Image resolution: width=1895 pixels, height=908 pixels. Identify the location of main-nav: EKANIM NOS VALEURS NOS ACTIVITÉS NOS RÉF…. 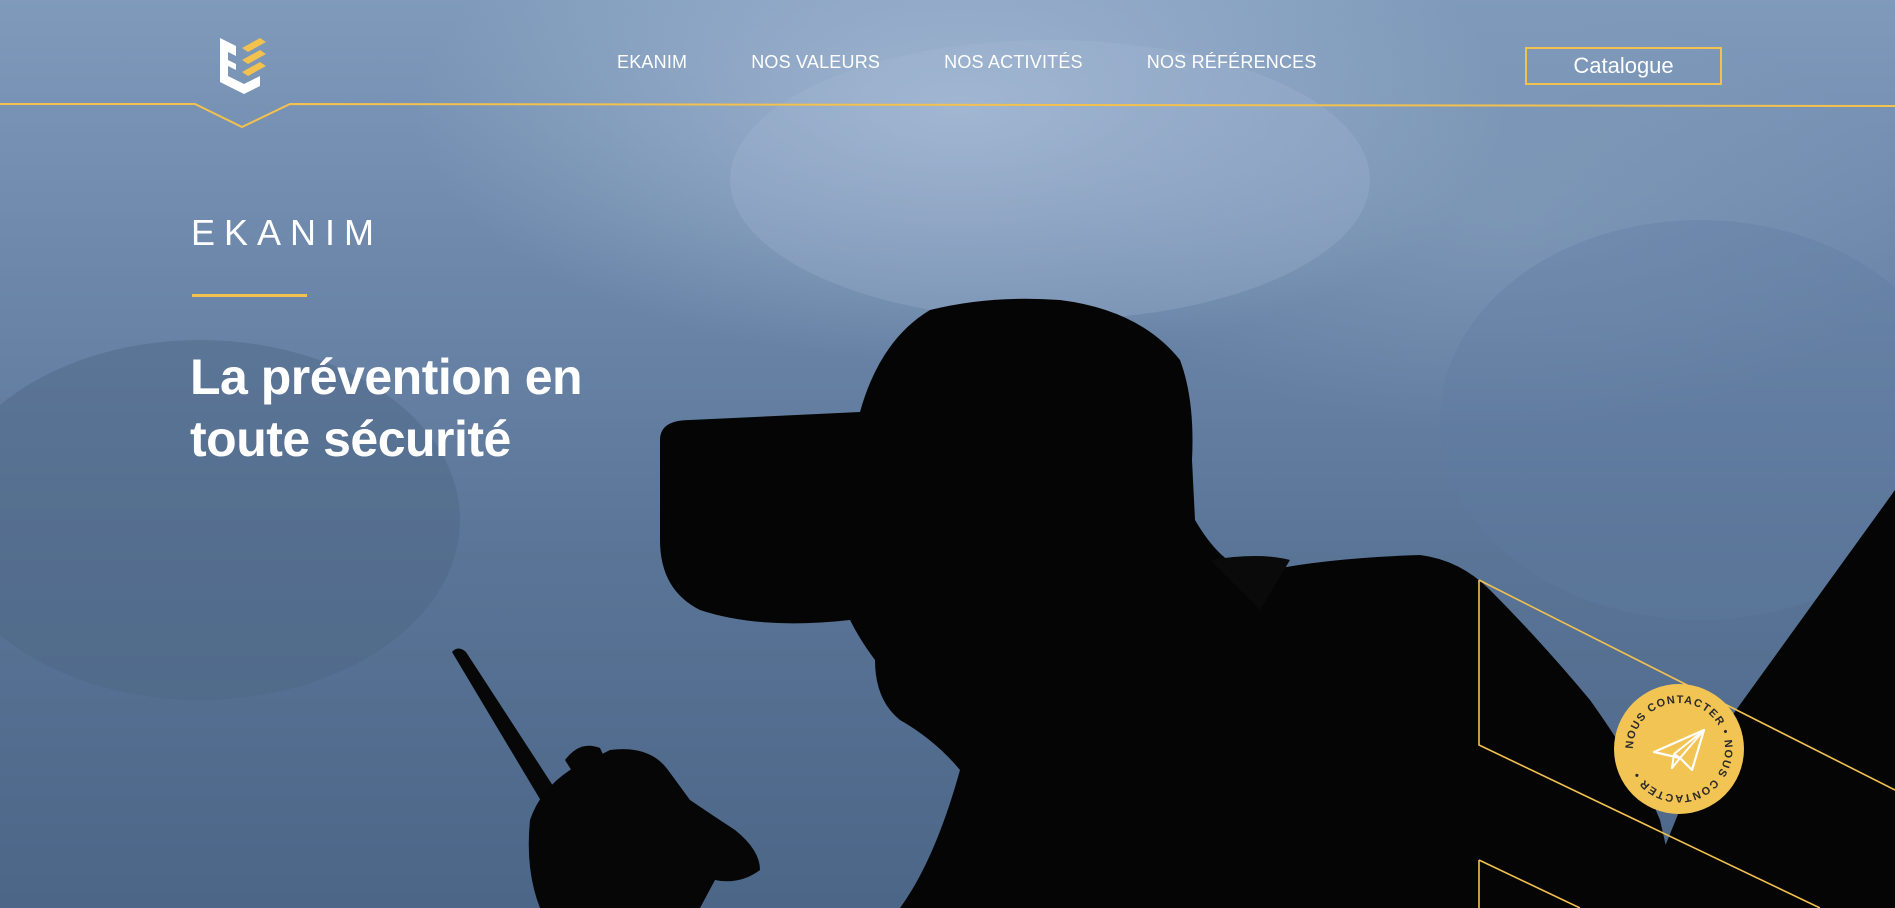
(967, 62).